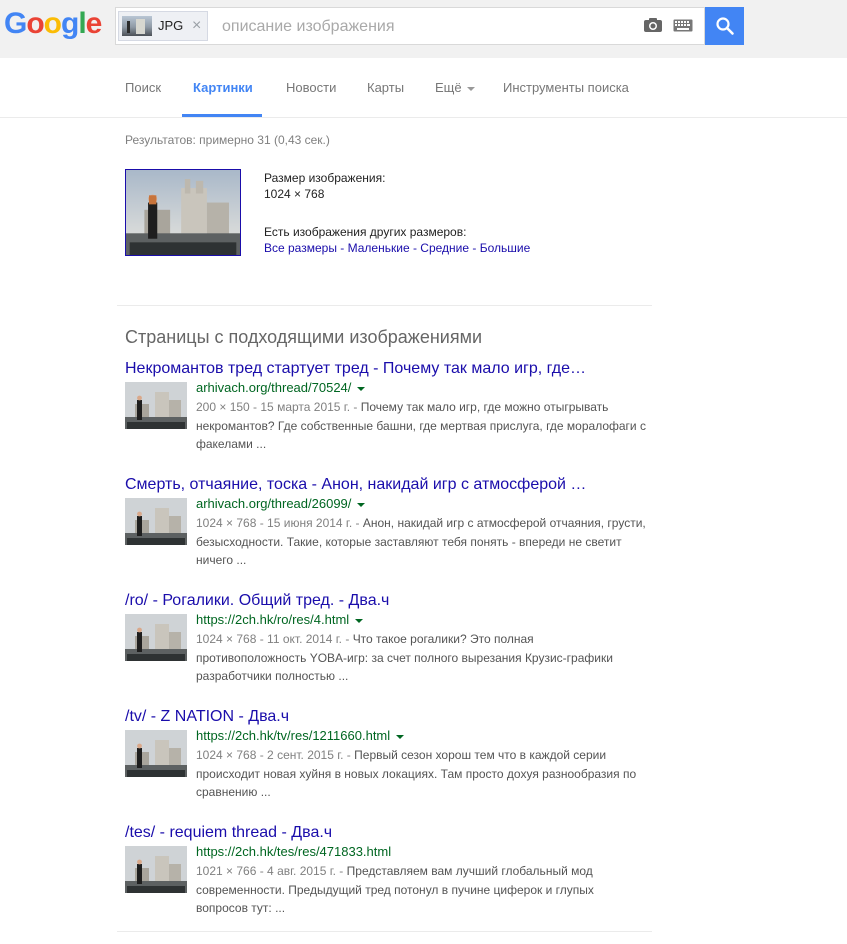 The width and height of the screenshot is (847, 944). What do you see at coordinates (311, 87) in the screenshot?
I see `tab-news: Новости` at bounding box center [311, 87].